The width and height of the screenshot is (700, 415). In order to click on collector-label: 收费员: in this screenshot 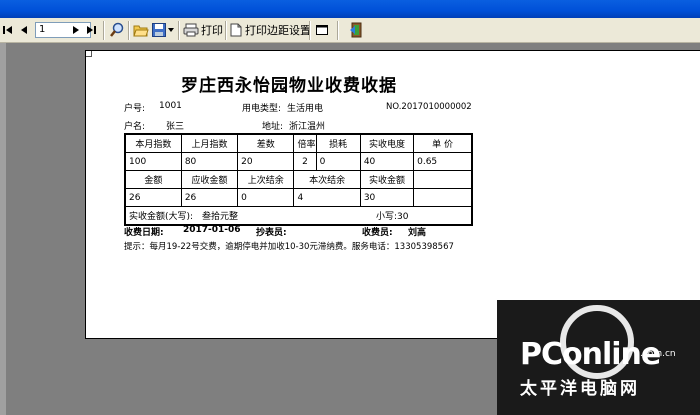, I will do `click(377, 233)`.